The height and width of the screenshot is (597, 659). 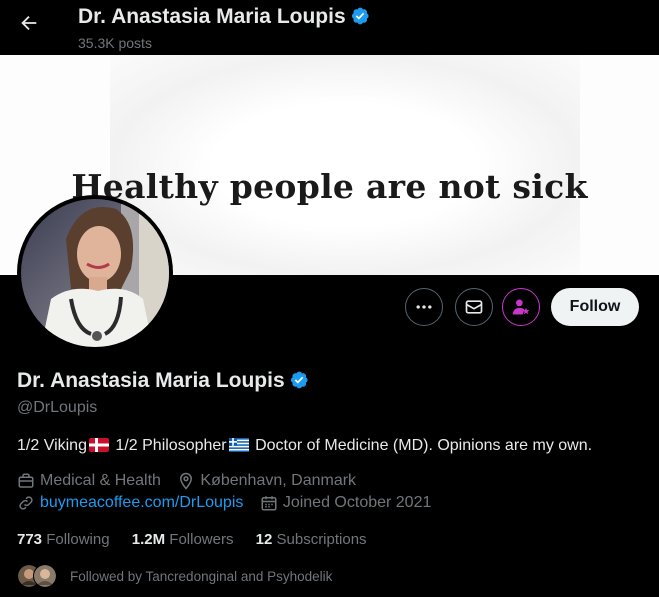 What do you see at coordinates (141, 503) in the screenshot?
I see `website-link: buymeacoffee.com/DrLoupis` at bounding box center [141, 503].